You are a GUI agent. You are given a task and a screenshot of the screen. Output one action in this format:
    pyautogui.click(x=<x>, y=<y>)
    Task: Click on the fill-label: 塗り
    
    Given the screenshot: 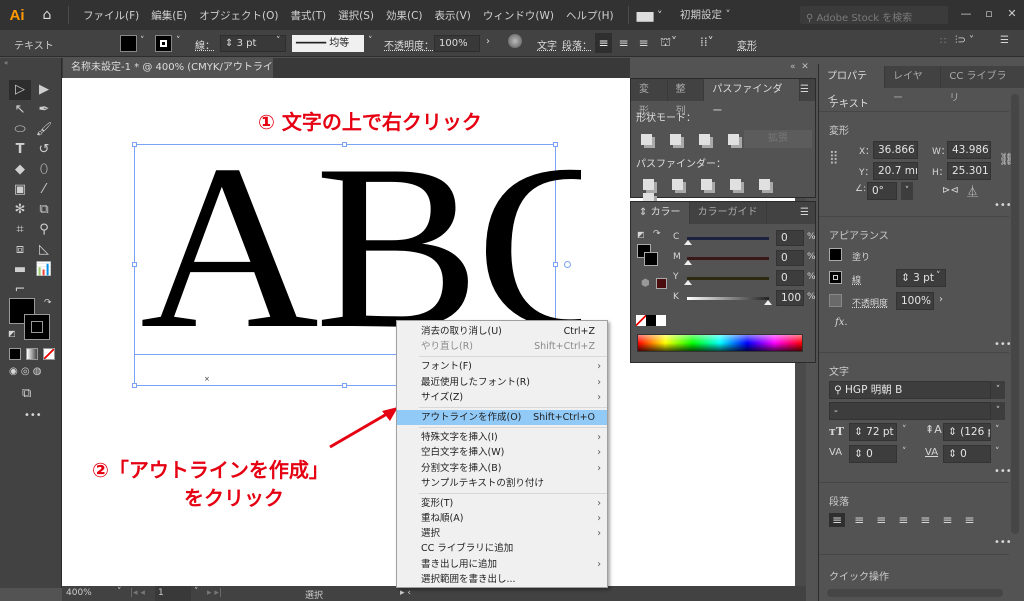 What is the action you would take?
    pyautogui.click(x=861, y=256)
    